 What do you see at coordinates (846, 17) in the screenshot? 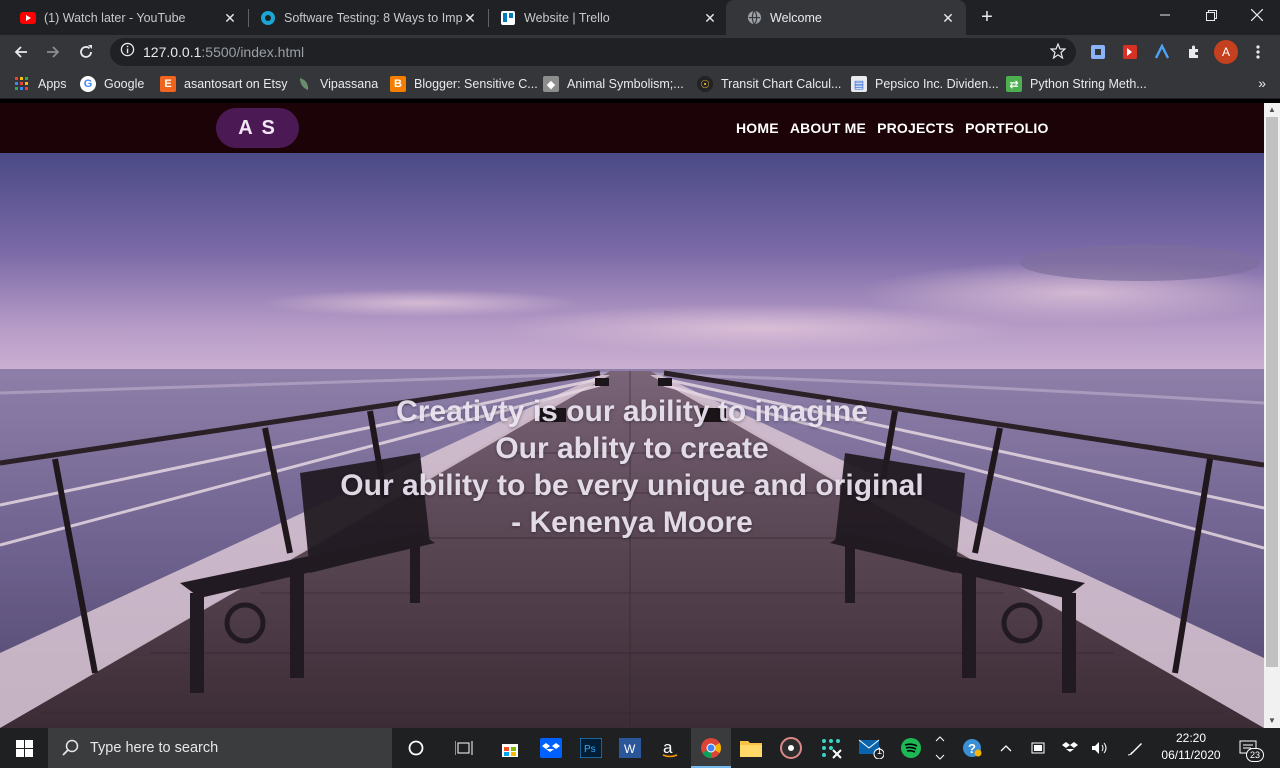
I see `tab-welcome: Welcome ✕` at bounding box center [846, 17].